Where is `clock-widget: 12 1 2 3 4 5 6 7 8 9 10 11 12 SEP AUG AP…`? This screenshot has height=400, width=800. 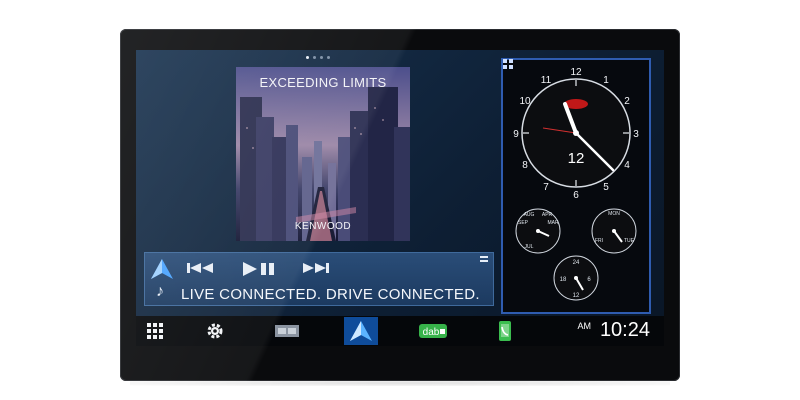
clock-widget: 12 1 2 3 4 5 6 7 8 9 10 11 12 SEP AUG AP… is located at coordinates (576, 186).